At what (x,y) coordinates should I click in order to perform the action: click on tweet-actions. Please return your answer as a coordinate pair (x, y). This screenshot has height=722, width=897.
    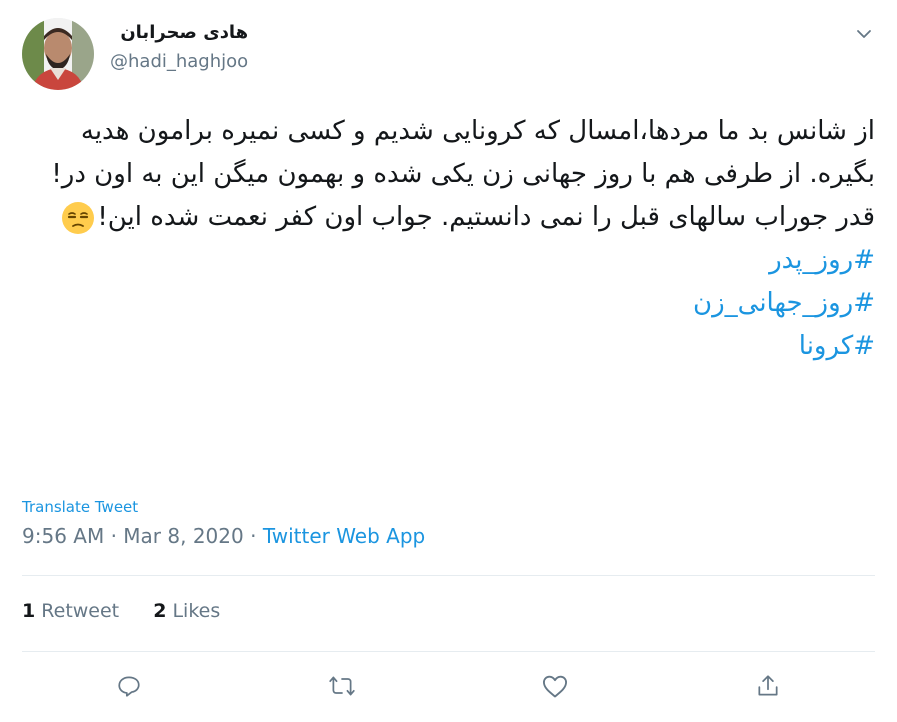
    Looking at the image, I should click on (448, 688).